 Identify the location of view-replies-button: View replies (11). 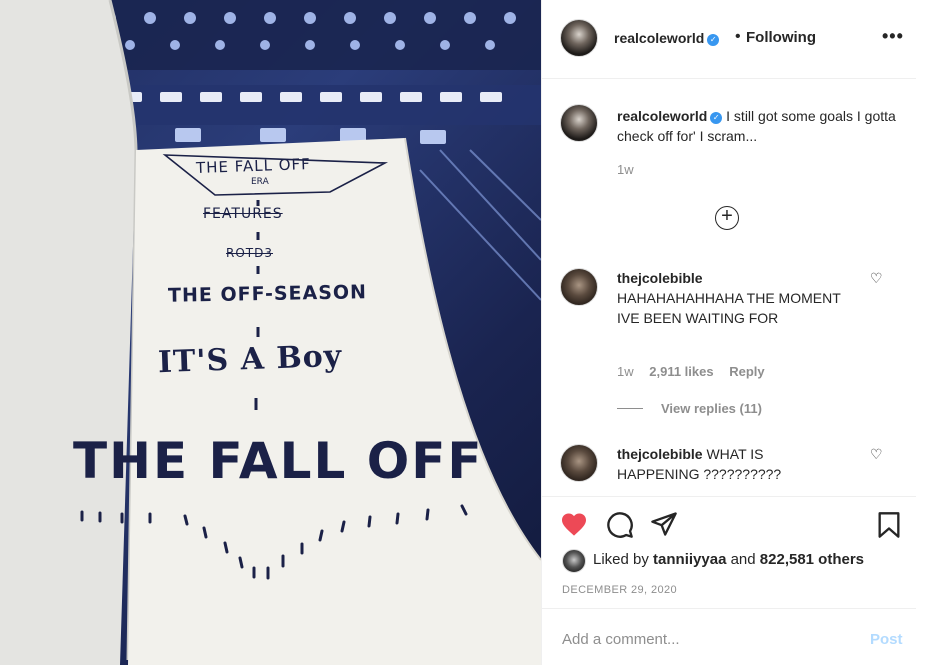
(689, 408).